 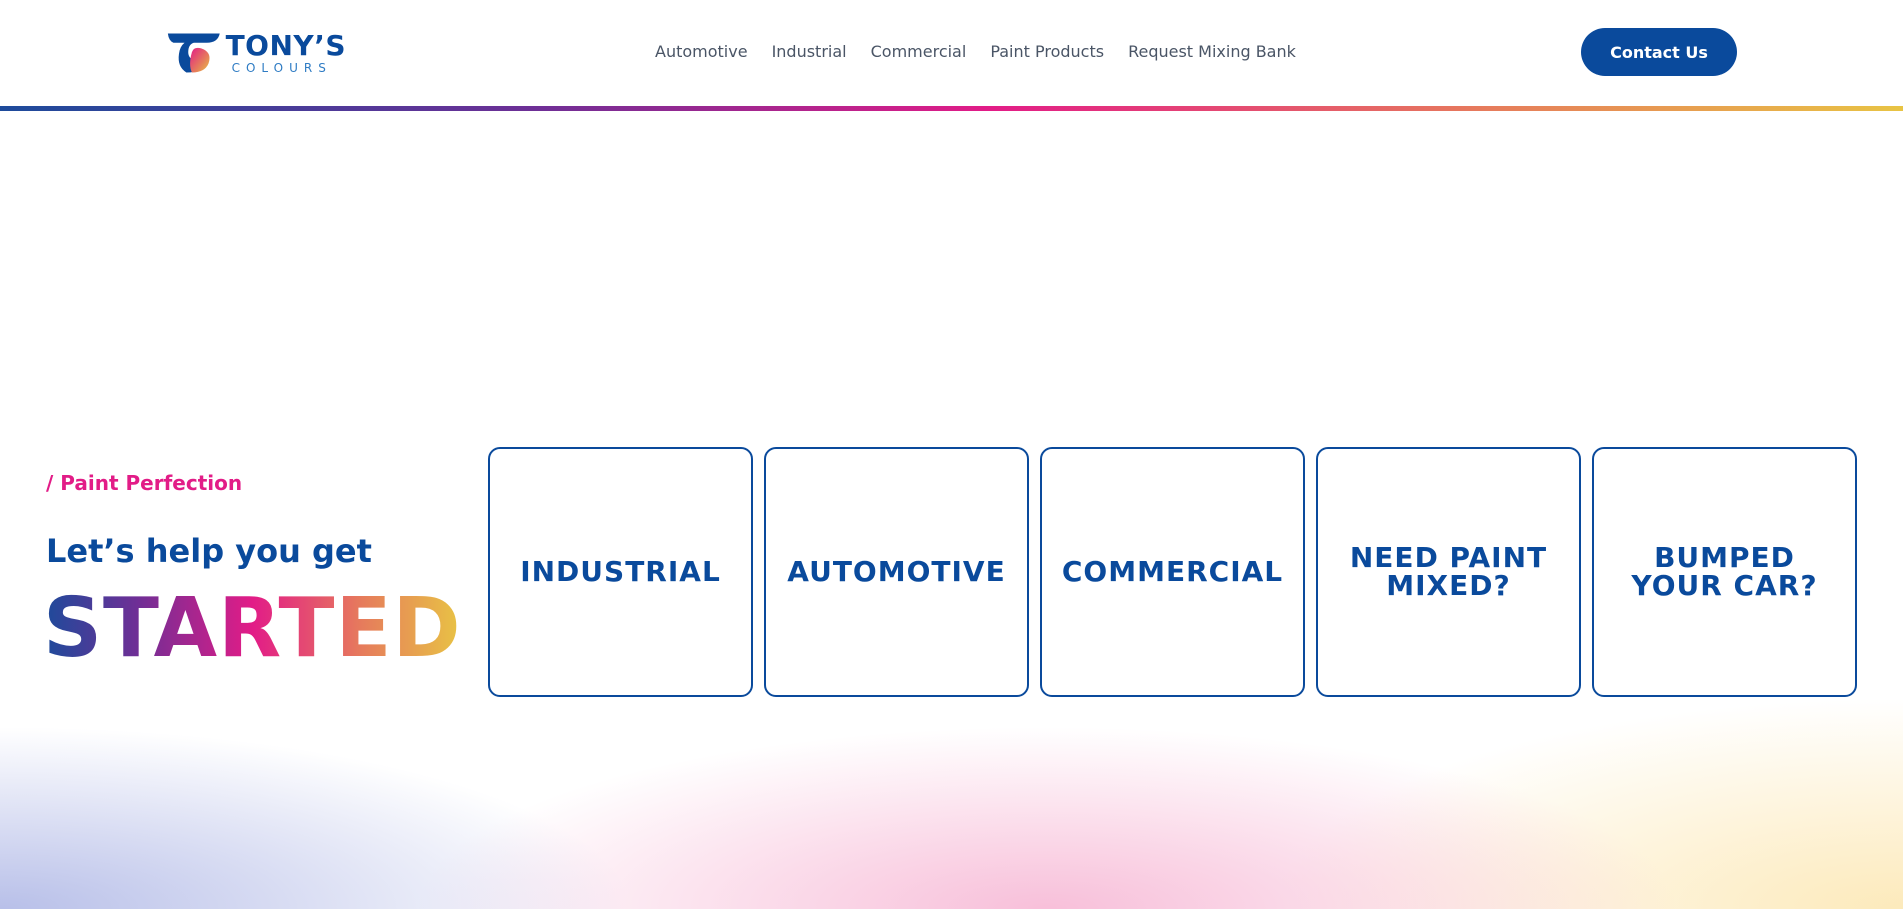 I want to click on logo-text: TONY’S COLOURS, so click(x=285, y=52).